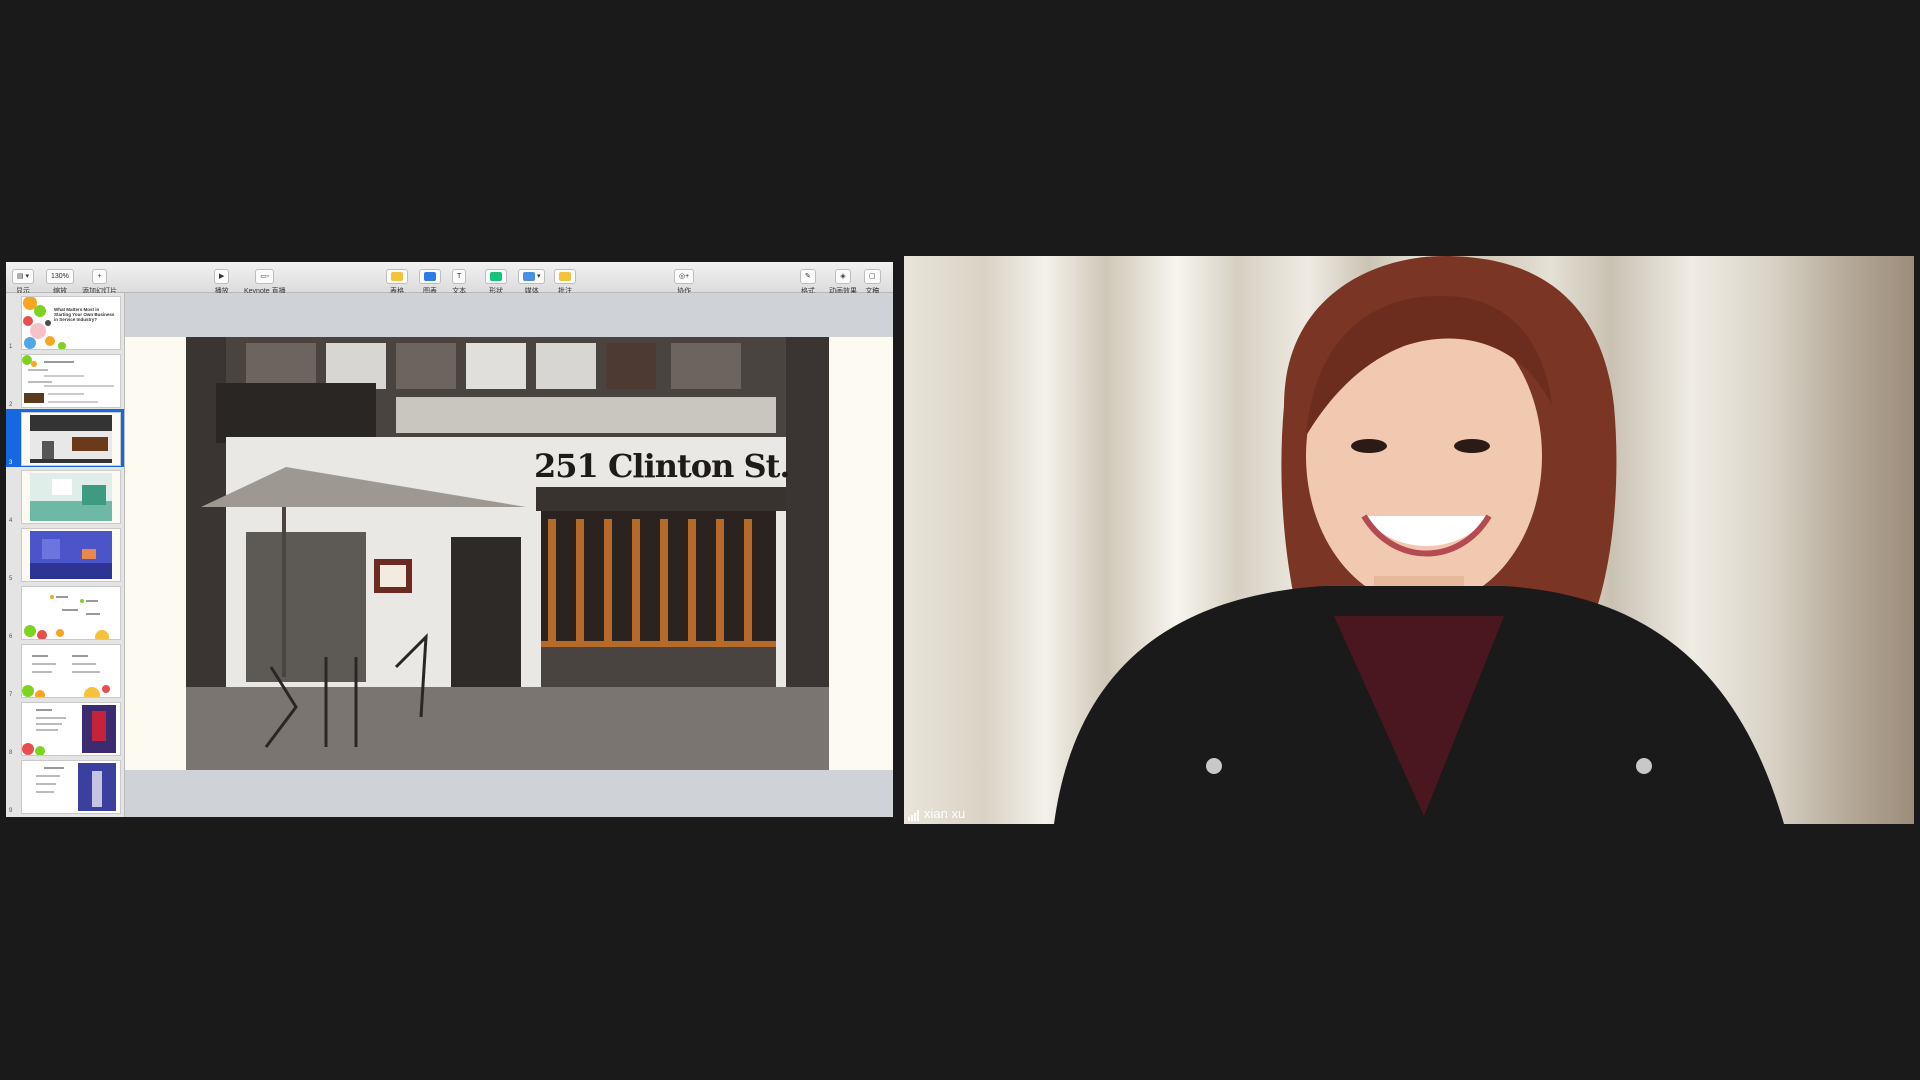 This screenshot has width=1920, height=1080. I want to click on live-icon: ▭◦, so click(265, 276).